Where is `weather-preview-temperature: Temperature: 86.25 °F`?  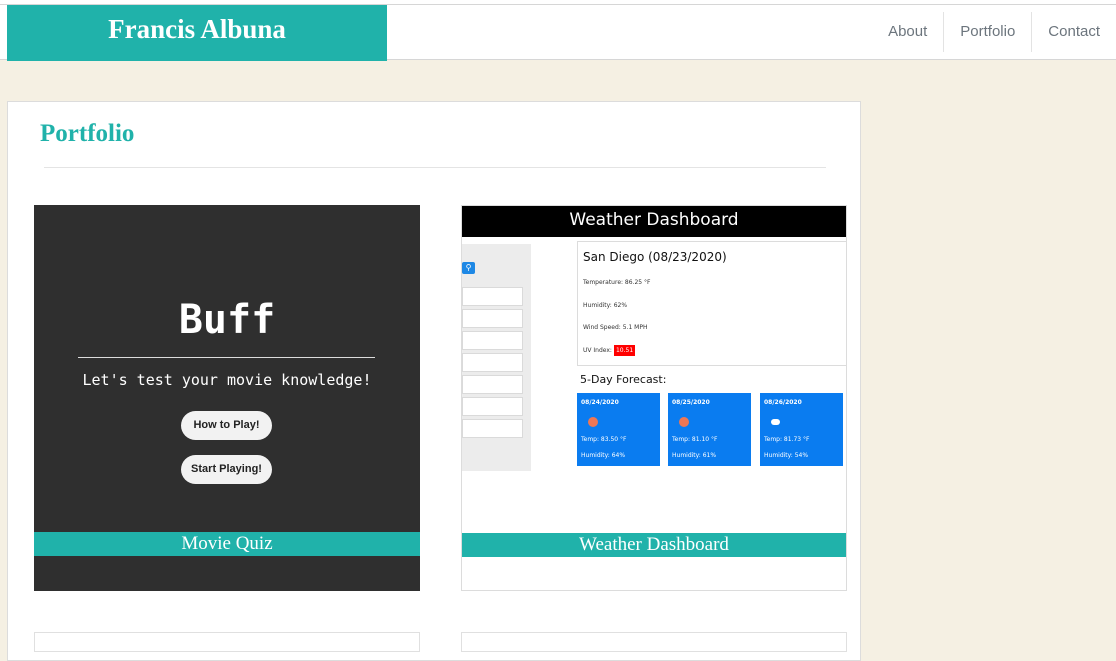
weather-preview-temperature: Temperature: 86.25 °F is located at coordinates (617, 282).